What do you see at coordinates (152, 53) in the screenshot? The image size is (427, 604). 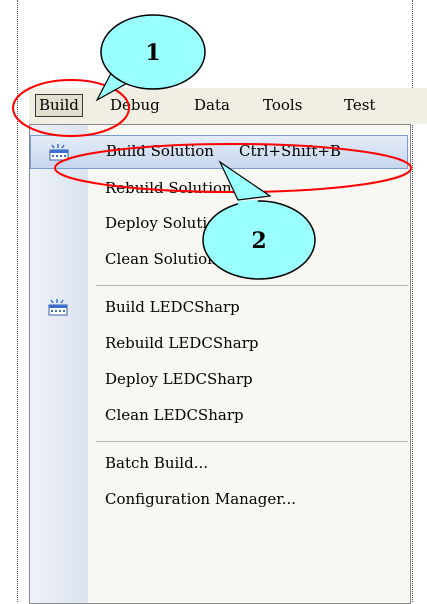 I see `callout-1-label: 1` at bounding box center [152, 53].